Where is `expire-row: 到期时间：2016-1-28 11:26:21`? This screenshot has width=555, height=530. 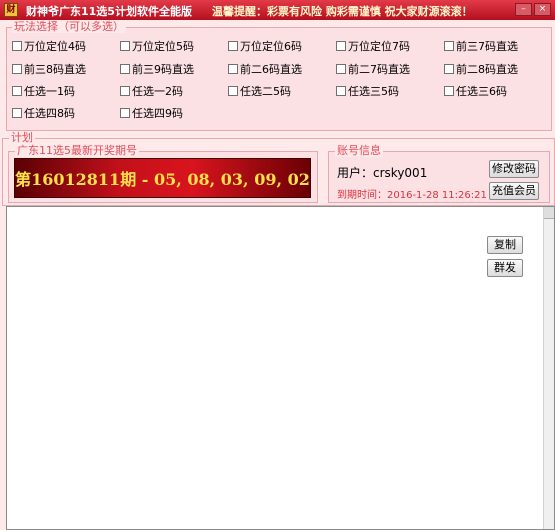 expire-row: 到期时间：2016-1-28 11:26:21 is located at coordinates (412, 193).